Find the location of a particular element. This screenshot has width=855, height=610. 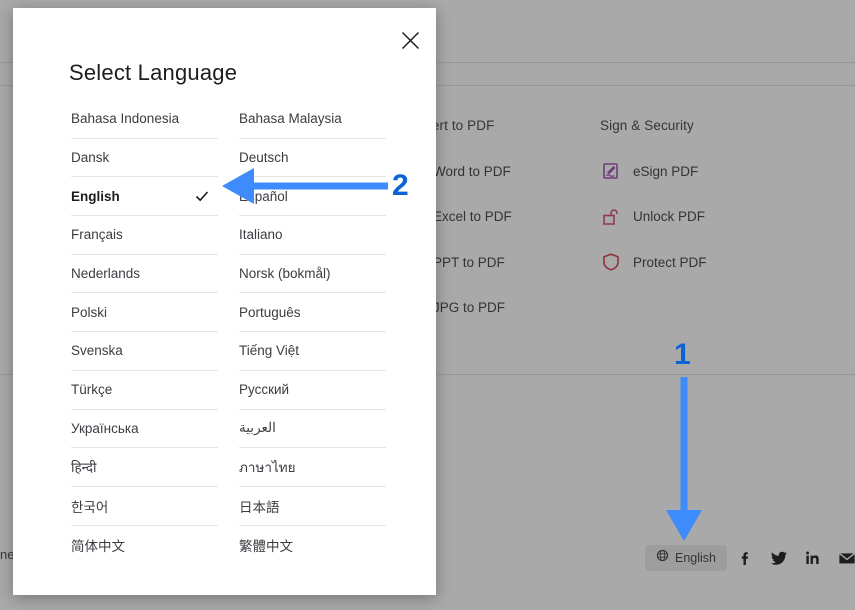

language-option-label: 한국어 is located at coordinates (90, 507).